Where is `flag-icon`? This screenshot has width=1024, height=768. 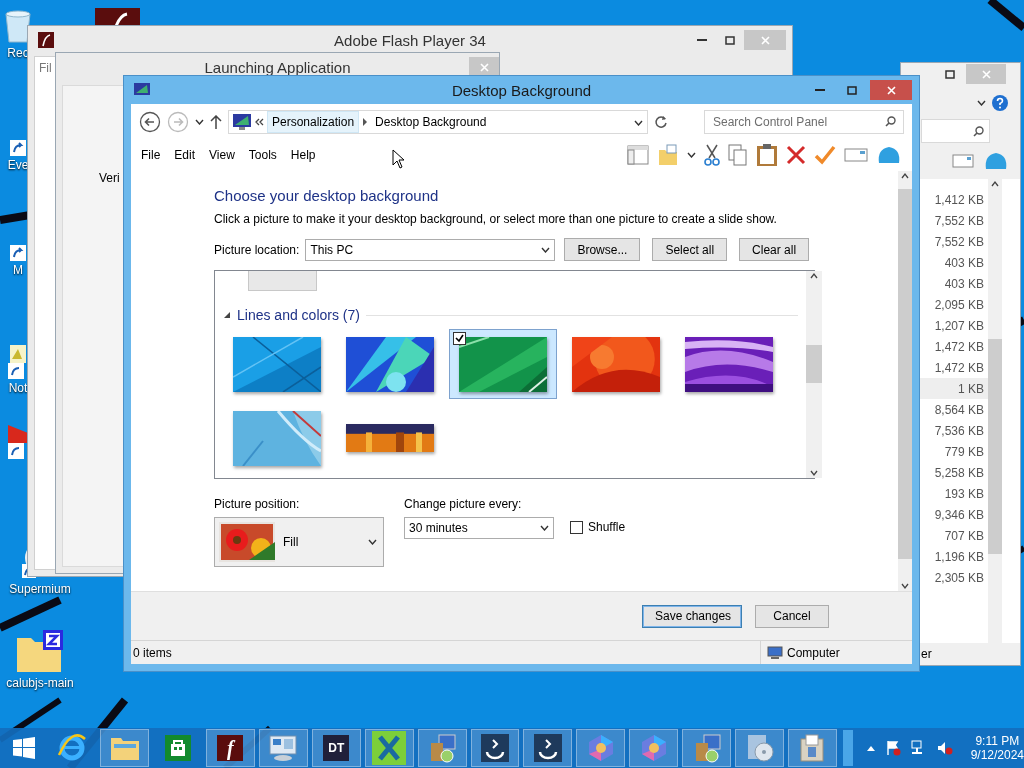
flag-icon is located at coordinates (892, 748).